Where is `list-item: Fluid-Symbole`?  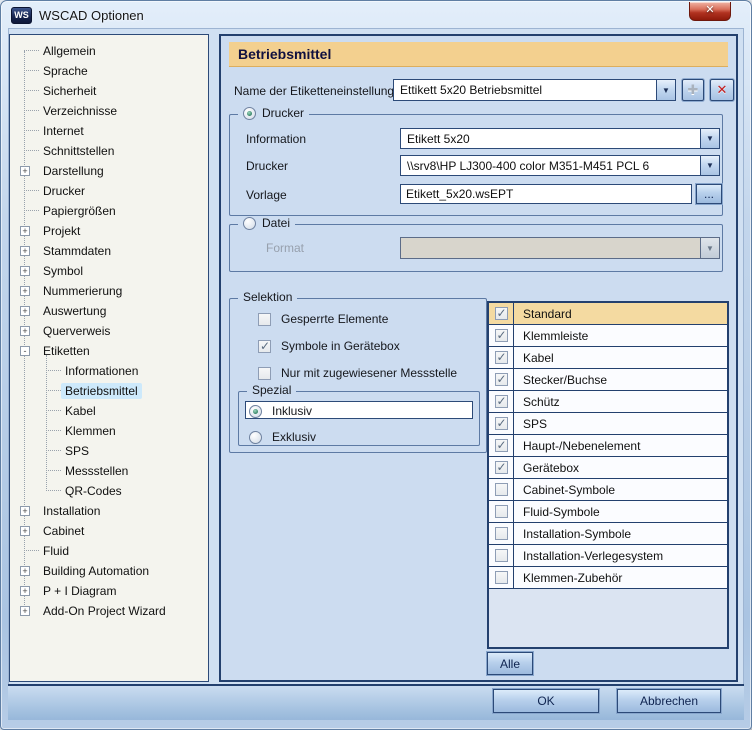
list-item: Fluid-Symbole is located at coordinates (608, 512).